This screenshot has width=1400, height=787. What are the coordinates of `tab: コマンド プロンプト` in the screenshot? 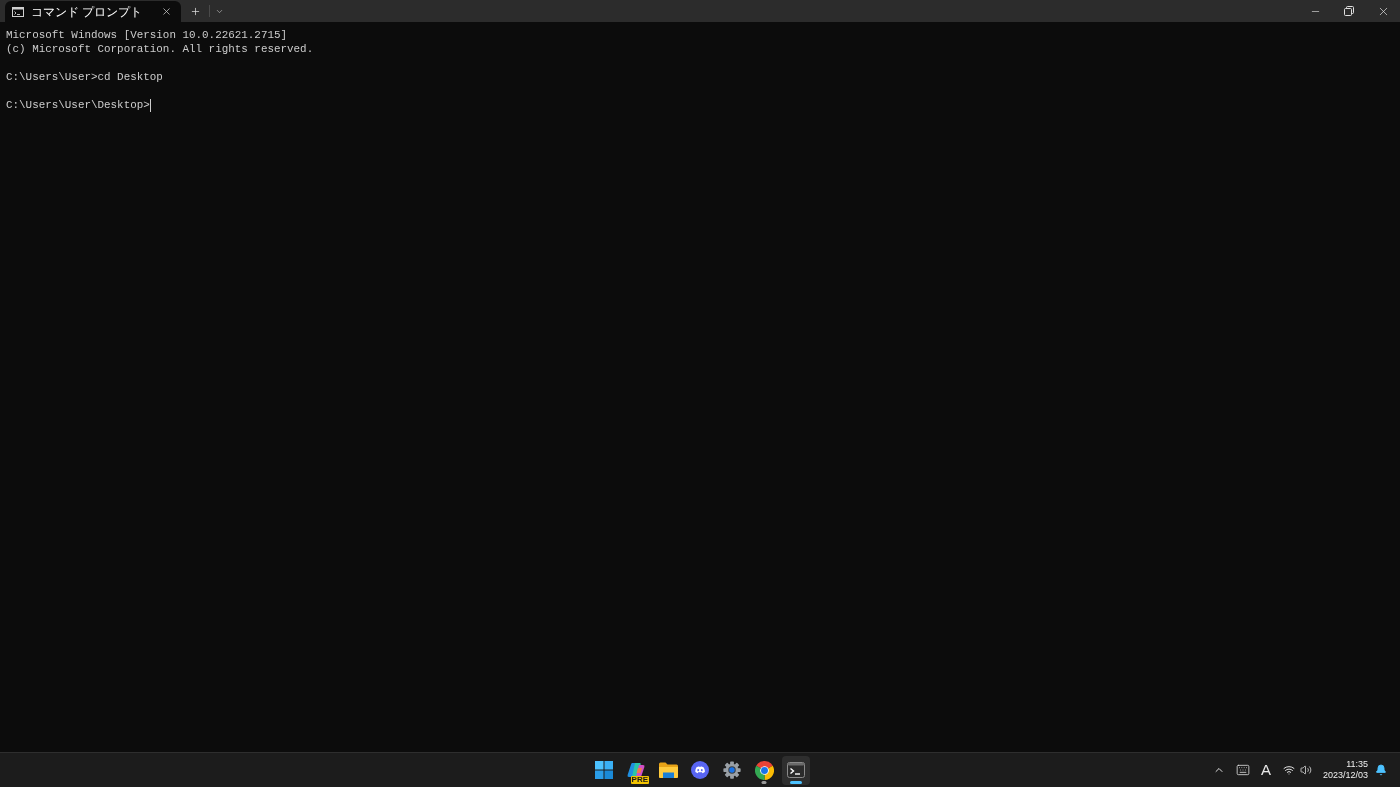 It's located at (93, 11).